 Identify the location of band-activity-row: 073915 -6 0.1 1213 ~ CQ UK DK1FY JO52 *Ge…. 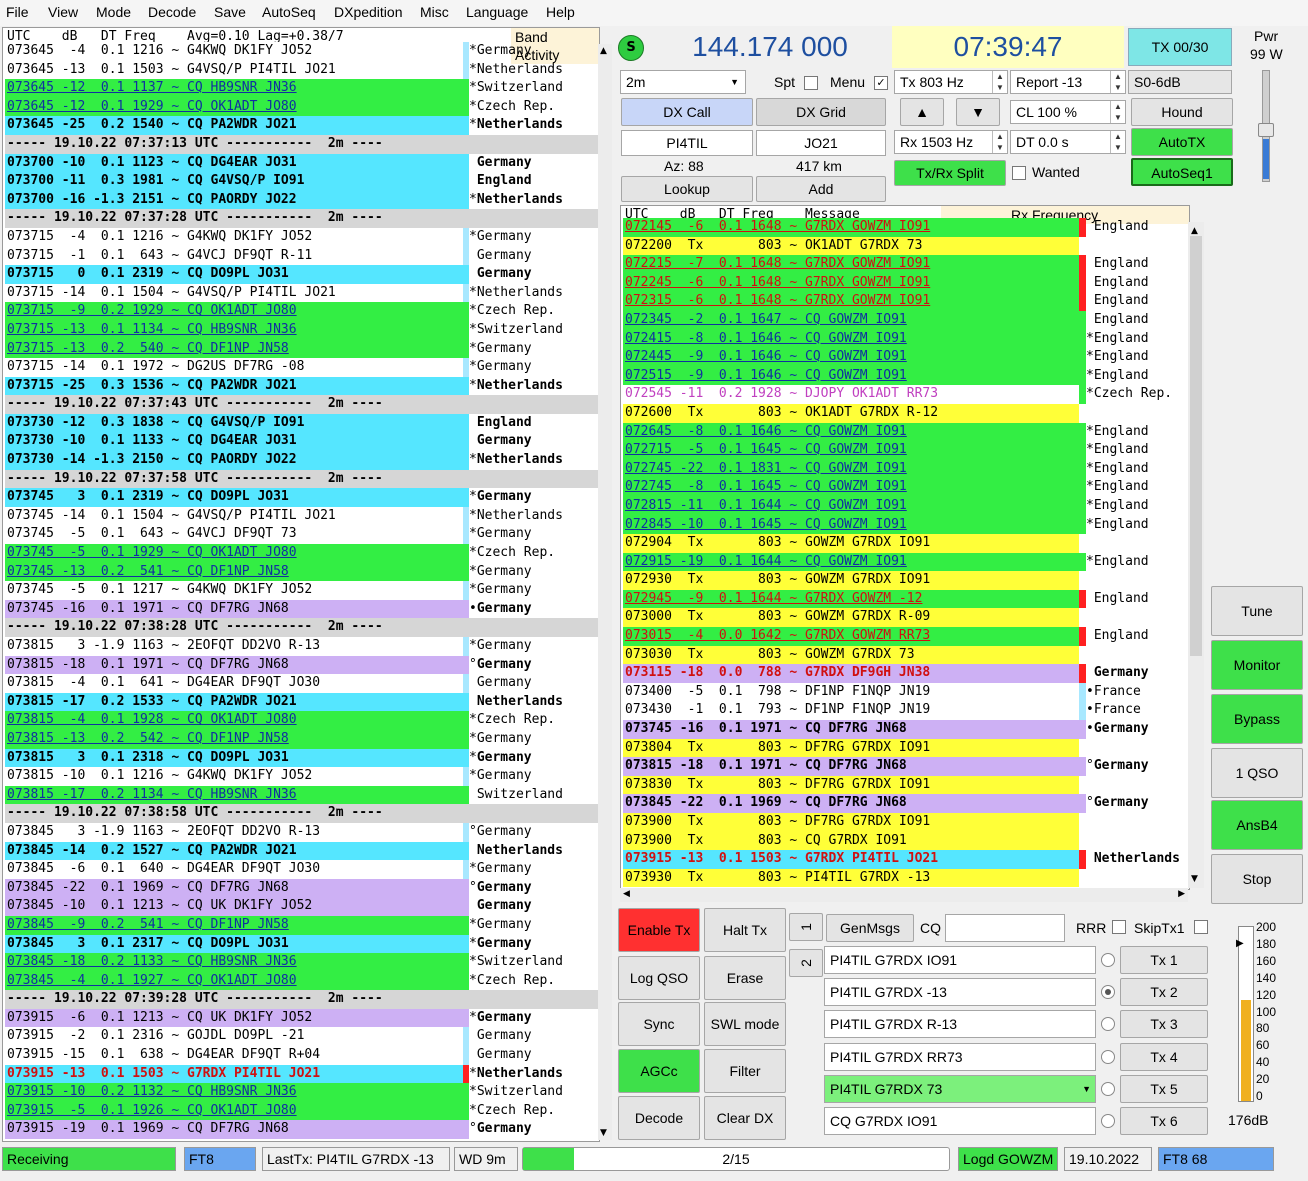
(302, 1018).